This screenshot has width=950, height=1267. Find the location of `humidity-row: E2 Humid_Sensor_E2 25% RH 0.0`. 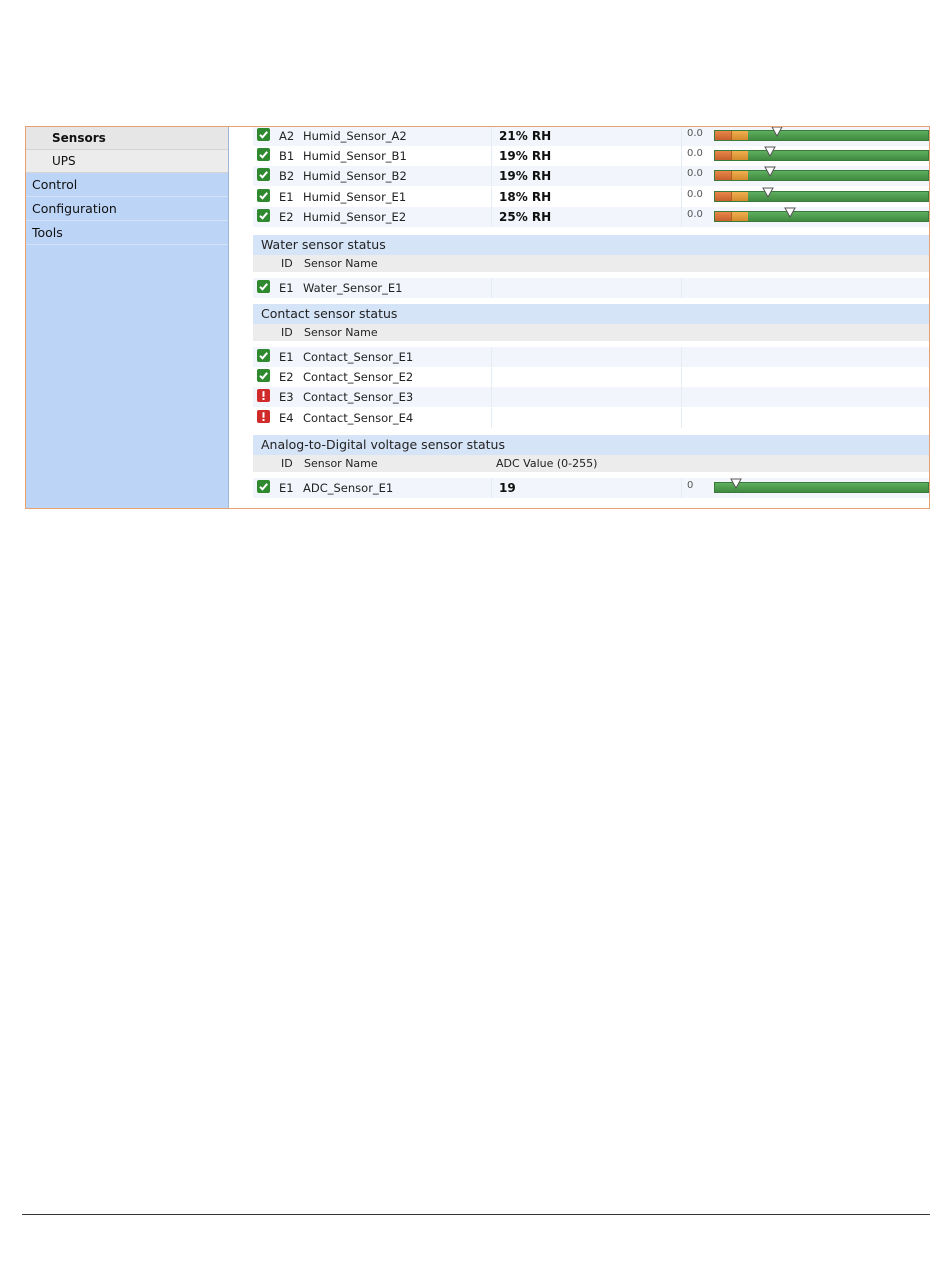

humidity-row: E2 Humid_Sensor_E2 25% RH 0.0 is located at coordinates (591, 217).